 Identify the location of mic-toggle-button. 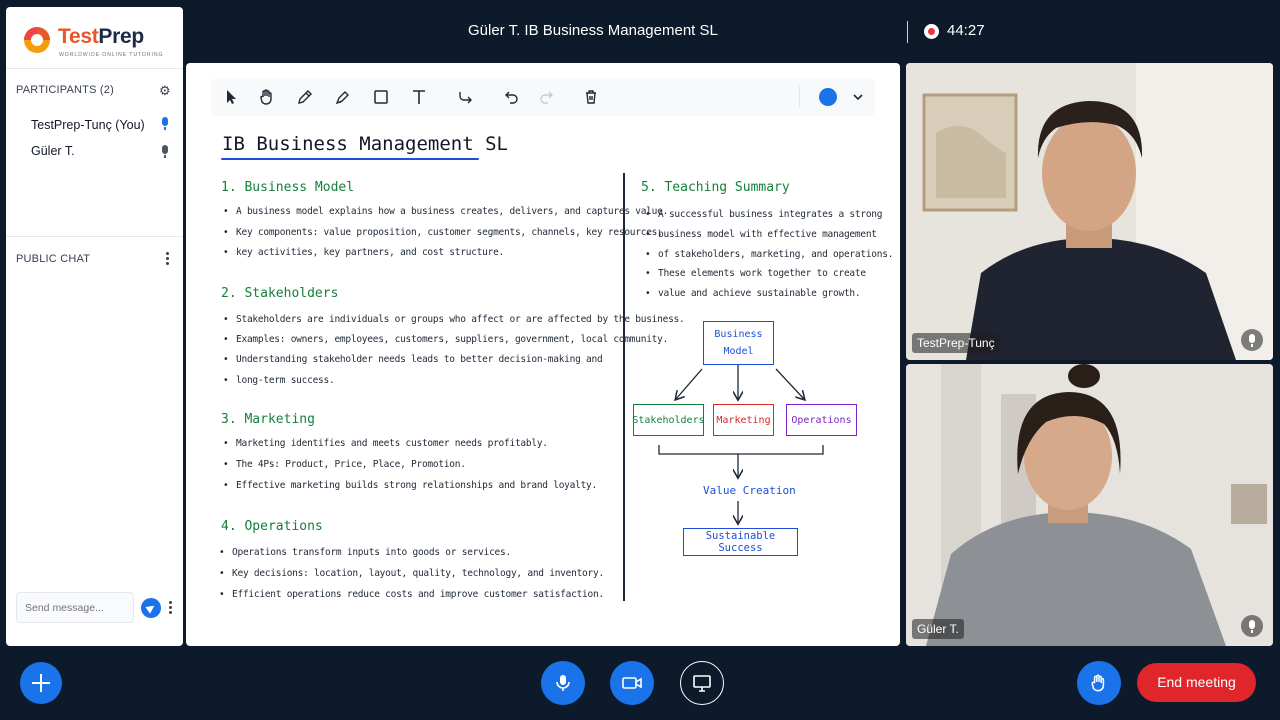
(563, 683).